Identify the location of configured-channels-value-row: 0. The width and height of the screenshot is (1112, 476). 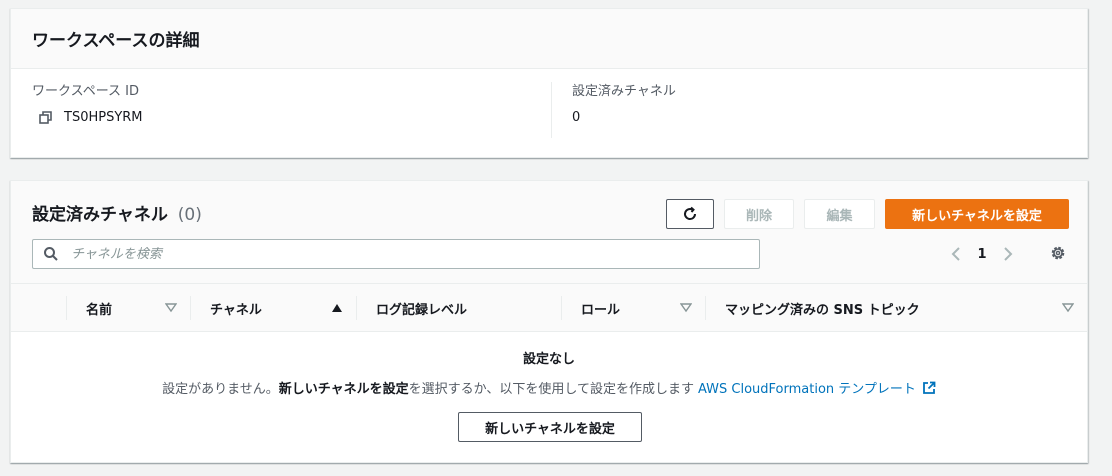
(821, 118).